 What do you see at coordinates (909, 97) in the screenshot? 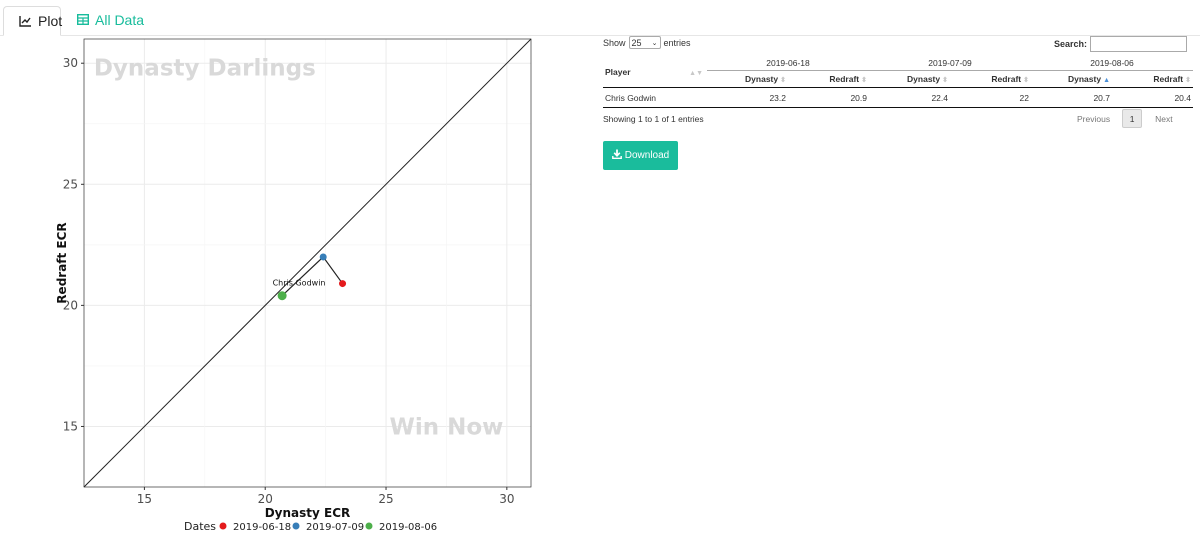
I see `value-cell: 22.4` at bounding box center [909, 97].